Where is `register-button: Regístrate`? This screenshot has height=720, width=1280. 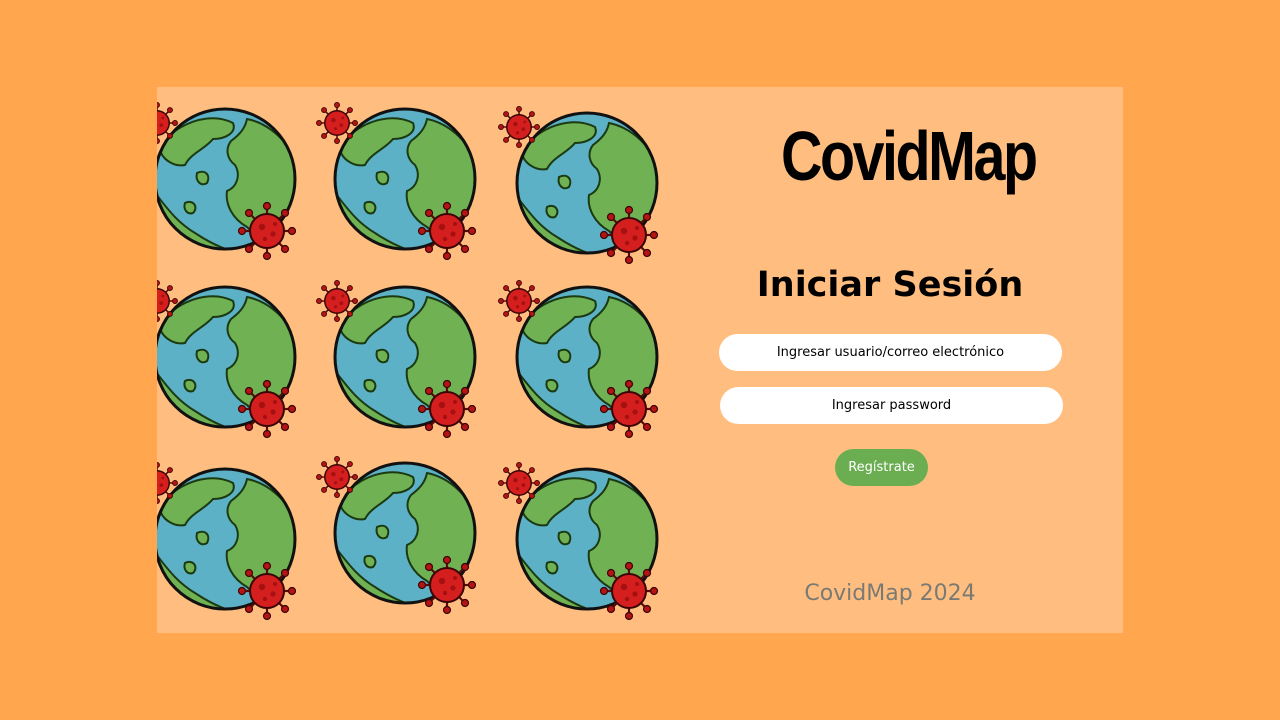
register-button: Regístrate is located at coordinates (881, 467).